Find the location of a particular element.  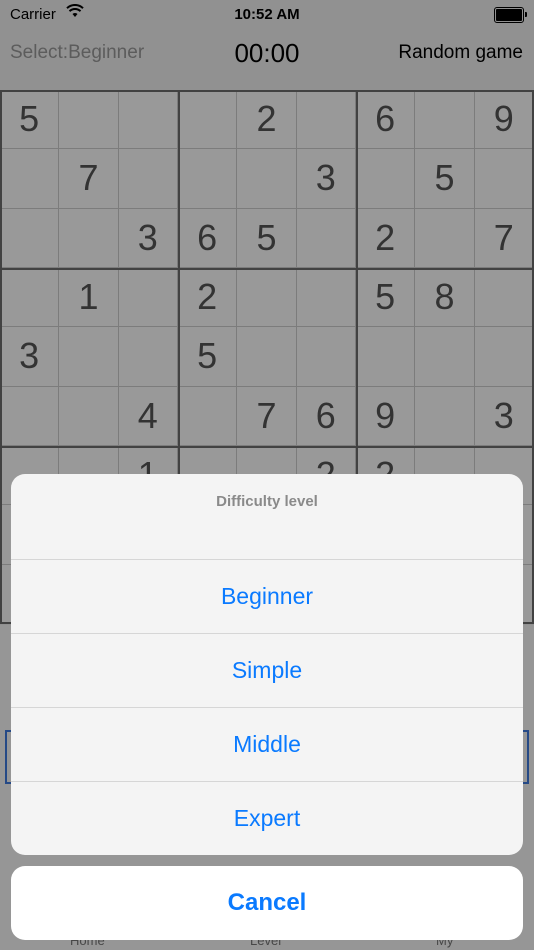

cancel-button: Cancel is located at coordinates (267, 903).